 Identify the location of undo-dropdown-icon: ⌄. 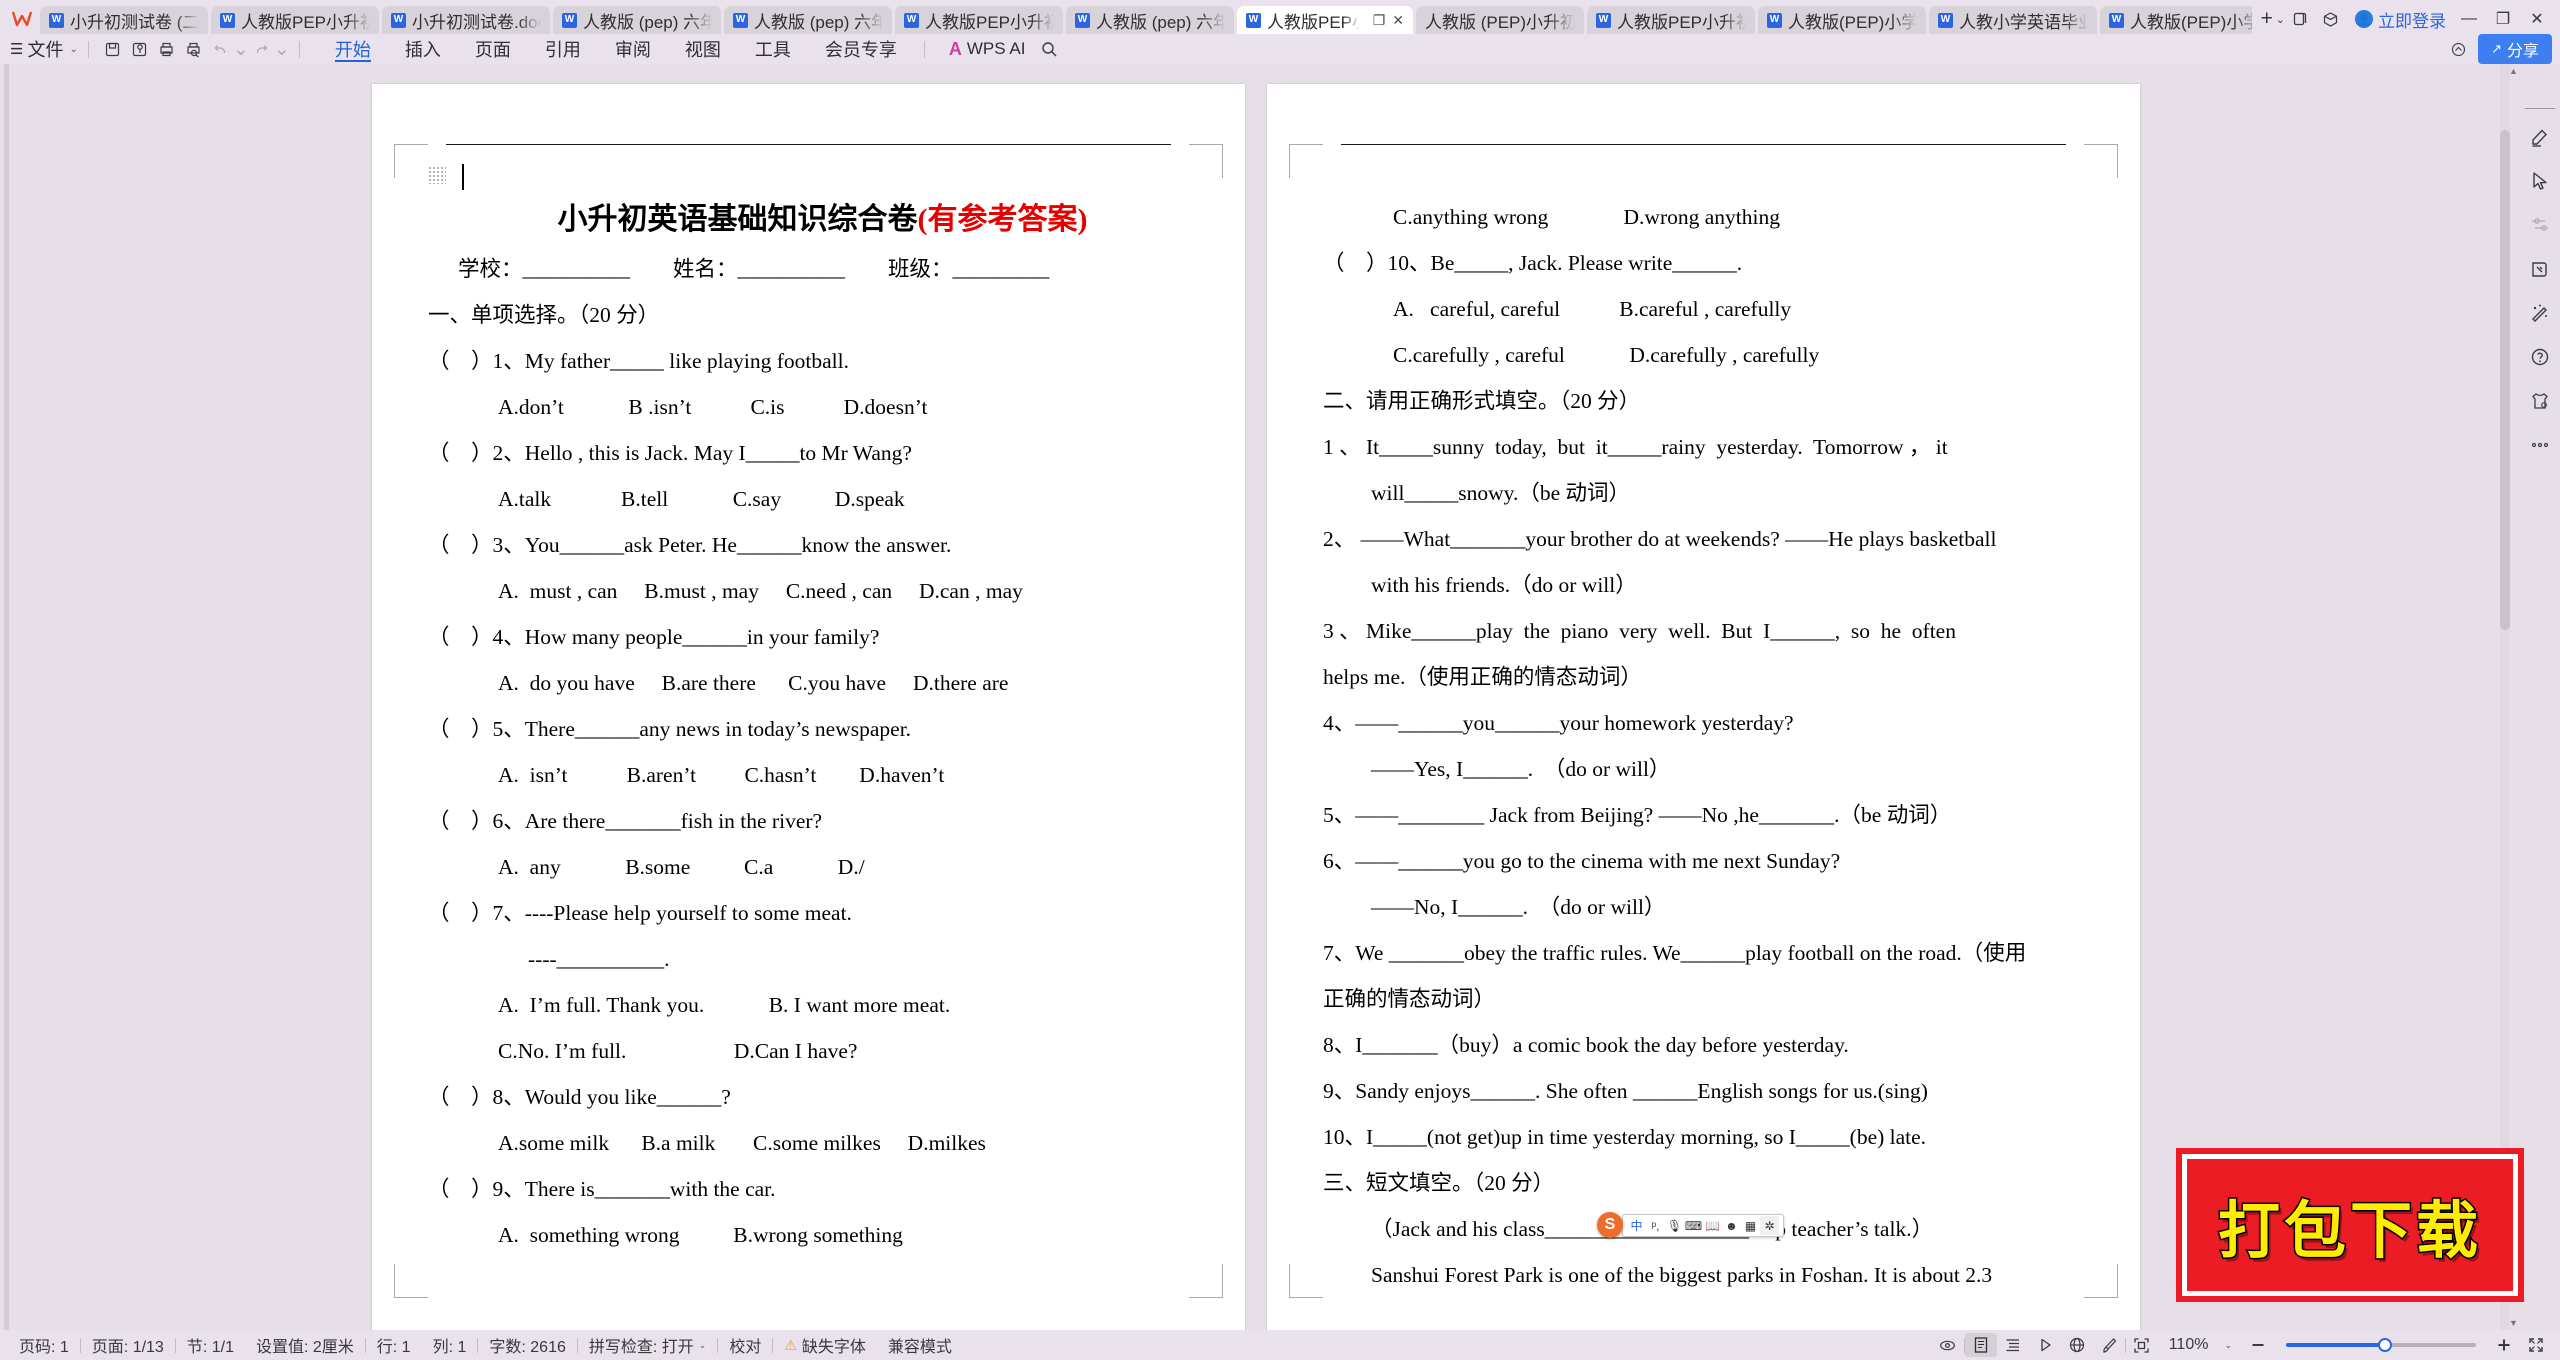
(241, 49).